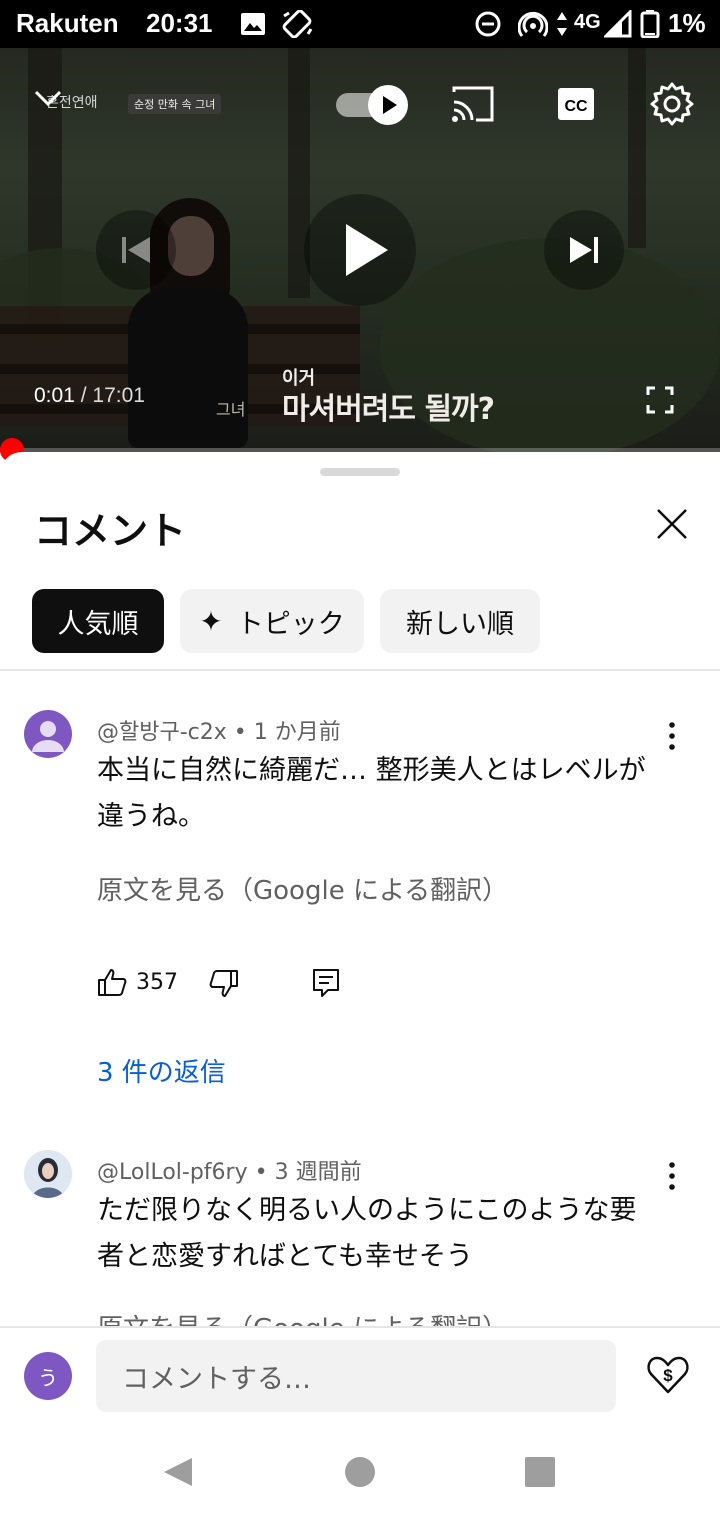  Describe the element at coordinates (112, 982) in the screenshot. I see `like-icon` at that location.